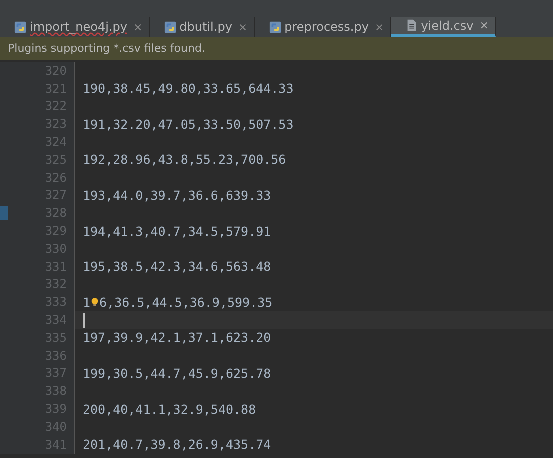 The height and width of the screenshot is (458, 553). I want to click on code-text: 1, so click(87, 302).